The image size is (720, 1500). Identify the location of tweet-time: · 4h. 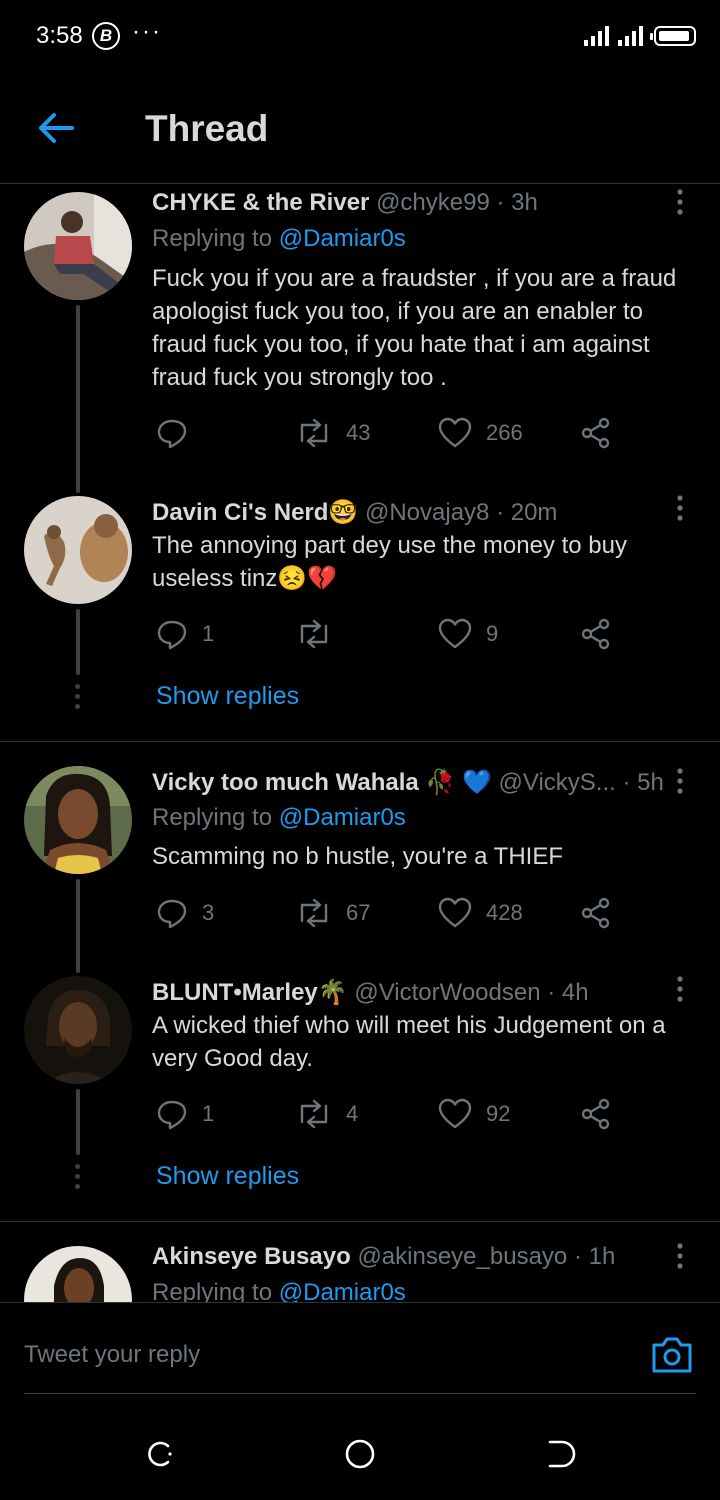
(568, 992).